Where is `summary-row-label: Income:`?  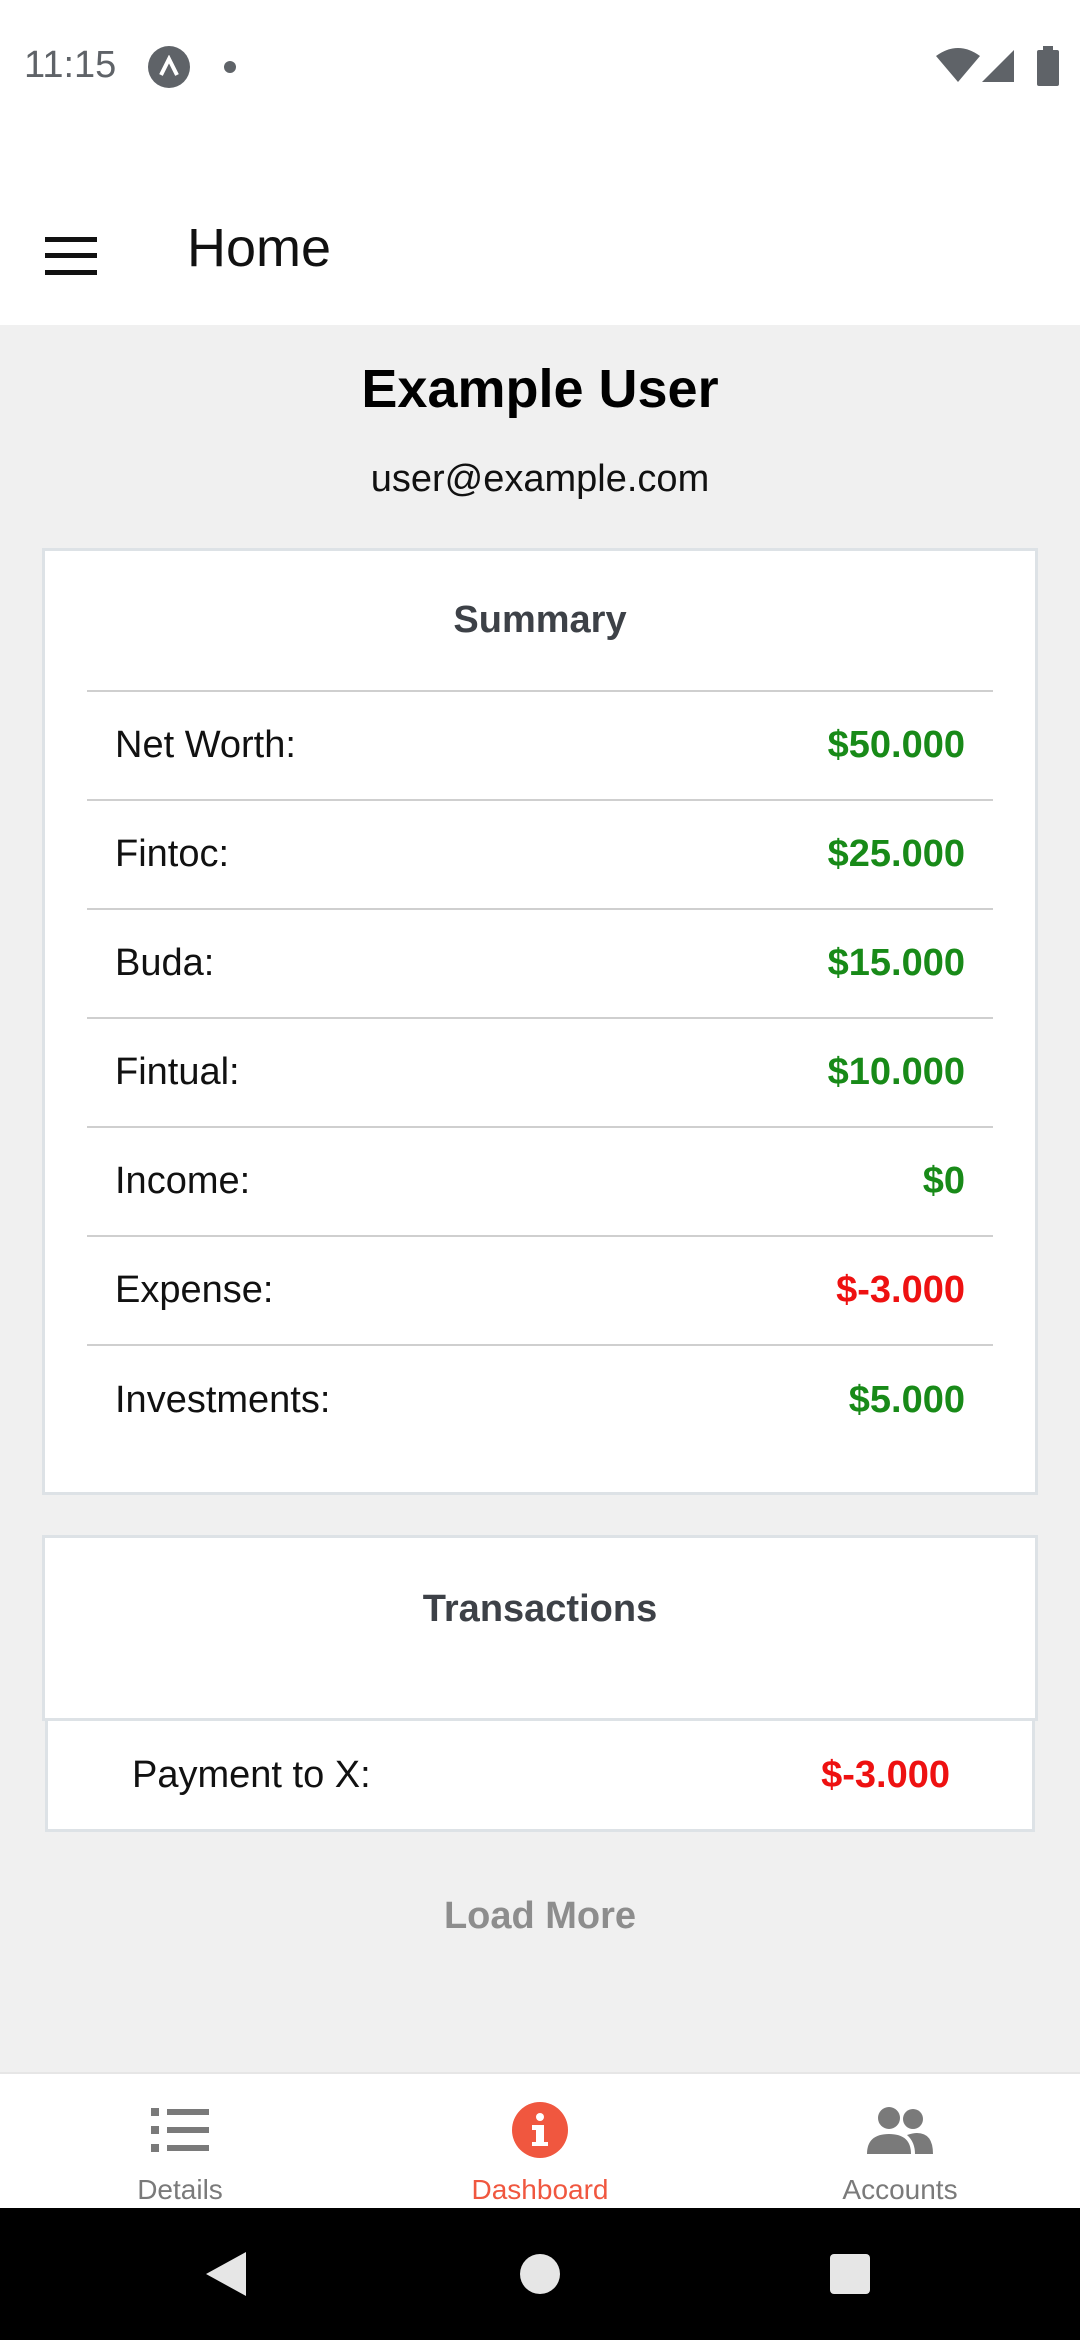
summary-row-label: Income: is located at coordinates (183, 1181).